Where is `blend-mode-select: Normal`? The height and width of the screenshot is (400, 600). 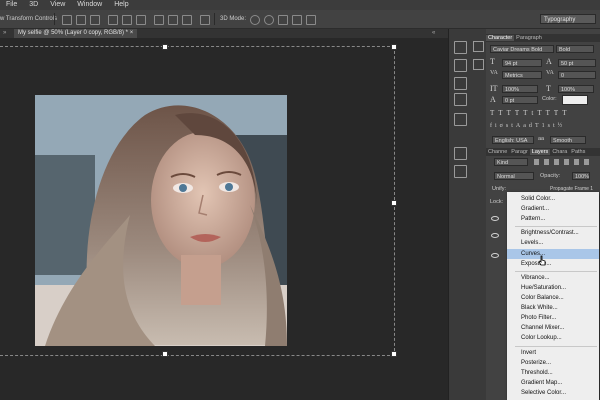
blend-mode-select: Normal is located at coordinates (514, 176).